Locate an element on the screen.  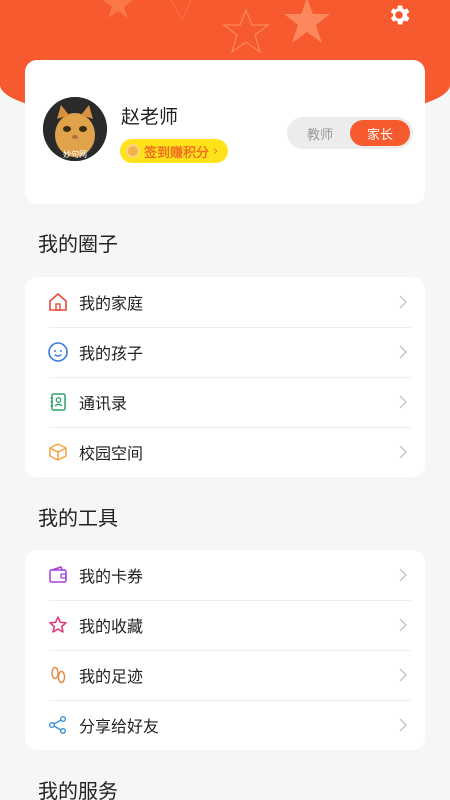
role-toggle: 教师 家长 is located at coordinates (350, 133).